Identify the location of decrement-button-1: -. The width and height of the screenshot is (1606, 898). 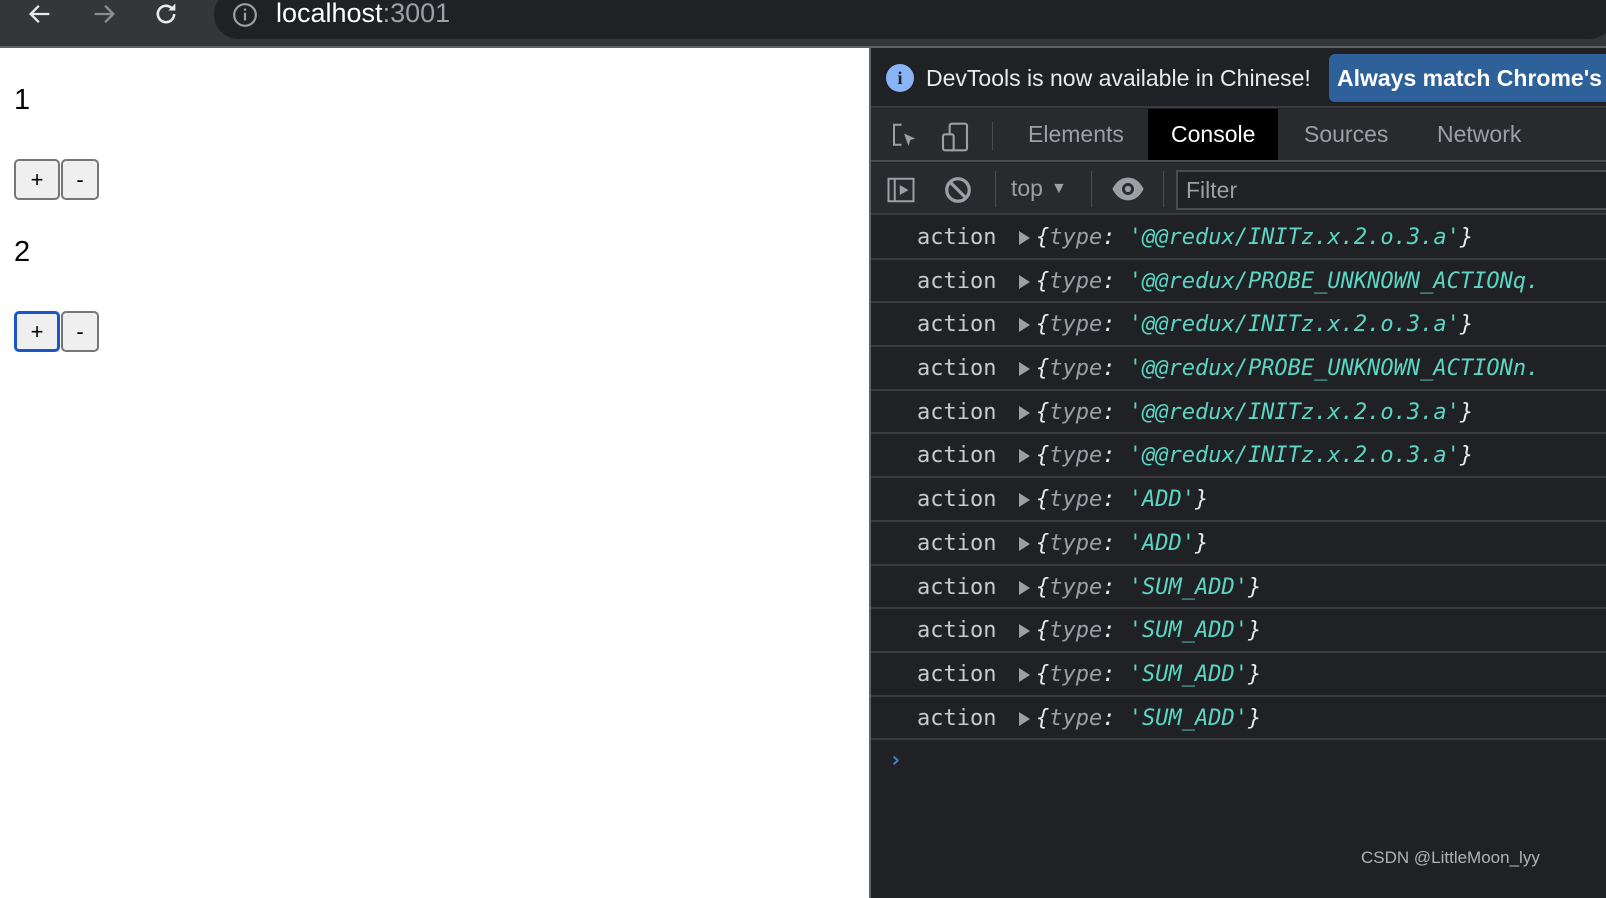
(80, 179).